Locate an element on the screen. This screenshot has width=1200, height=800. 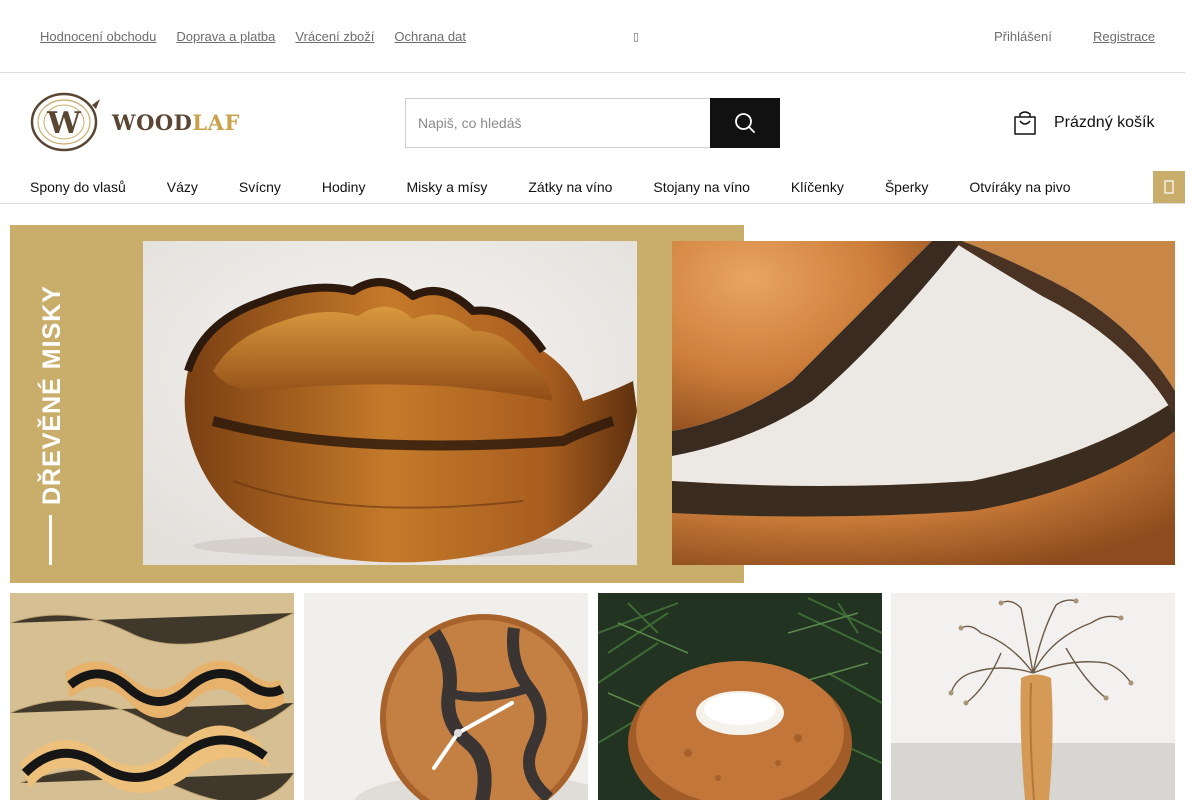
nav-item-vases: Vázy is located at coordinates (182, 187).